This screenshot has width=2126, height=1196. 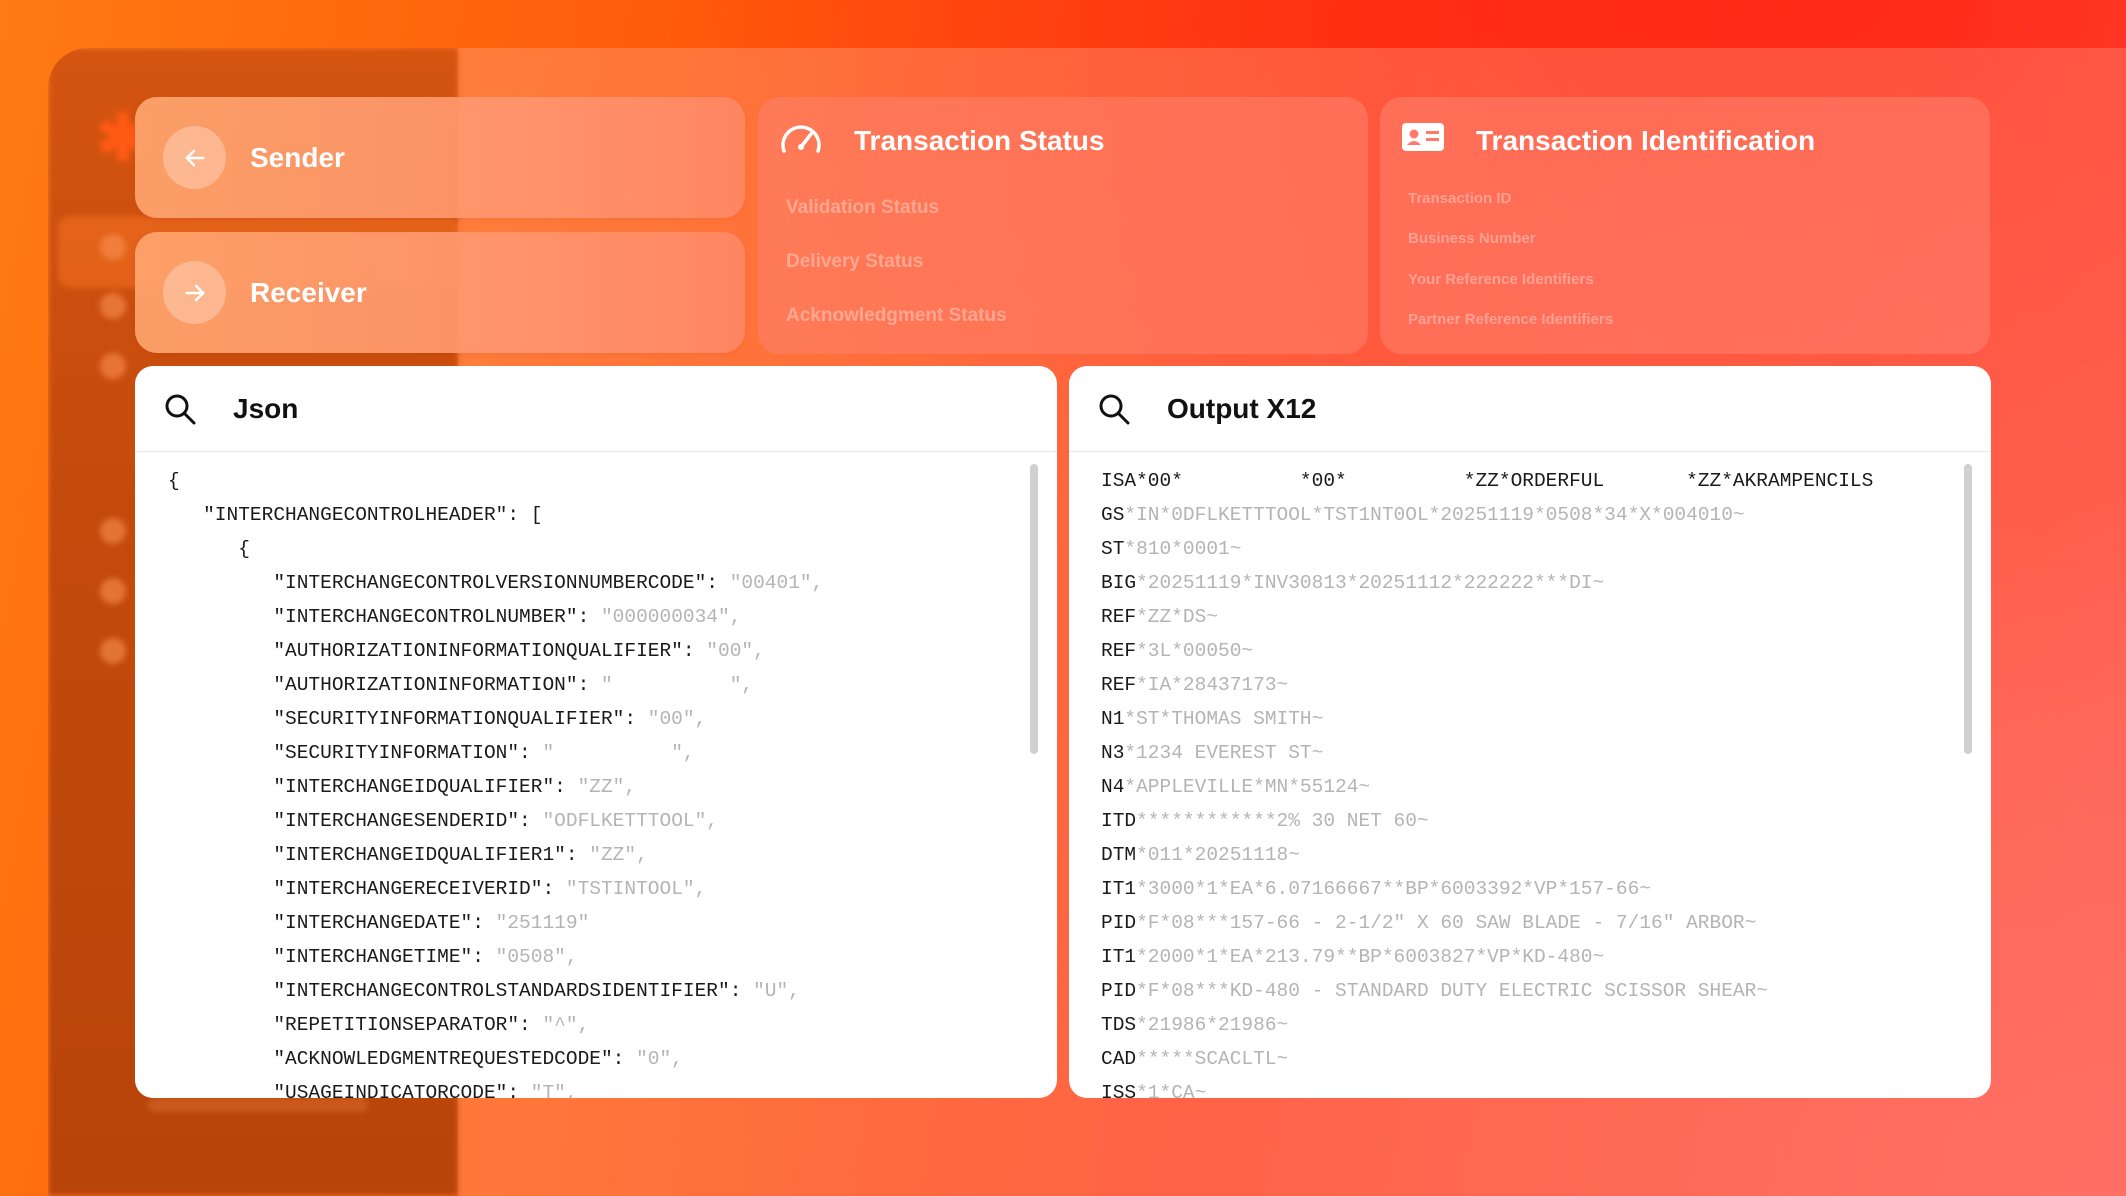 What do you see at coordinates (677, 685) in the screenshot?
I see `code-value: " ",` at bounding box center [677, 685].